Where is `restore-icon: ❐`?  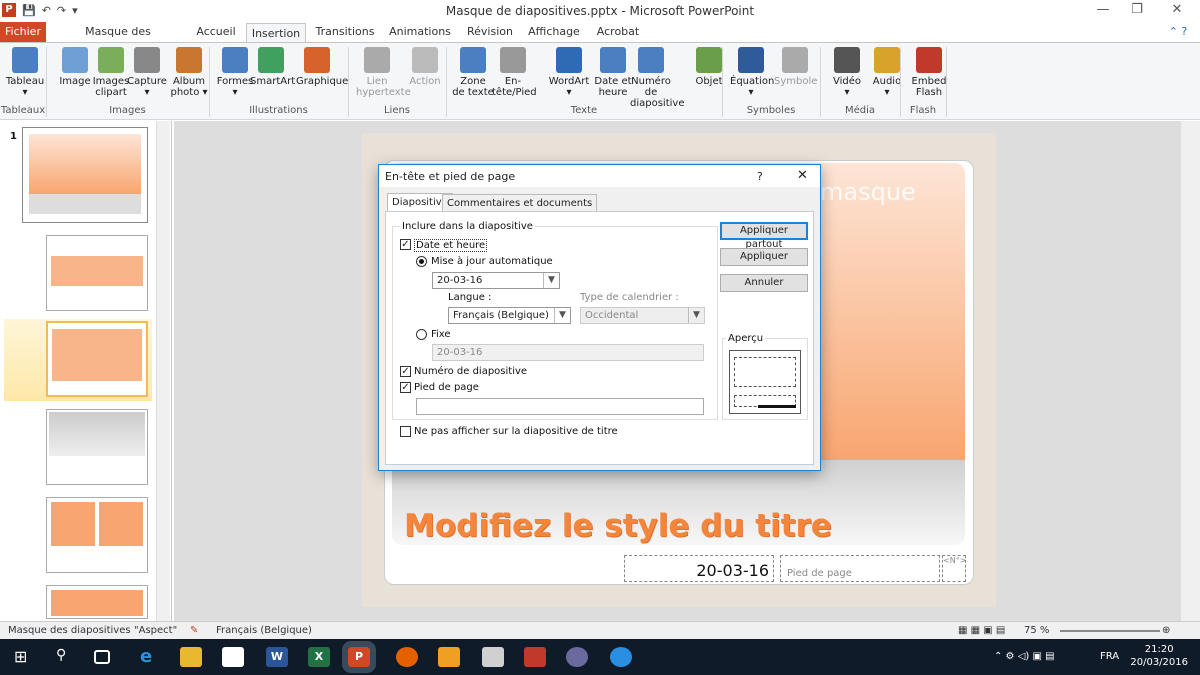 restore-icon: ❐ is located at coordinates (1137, 9).